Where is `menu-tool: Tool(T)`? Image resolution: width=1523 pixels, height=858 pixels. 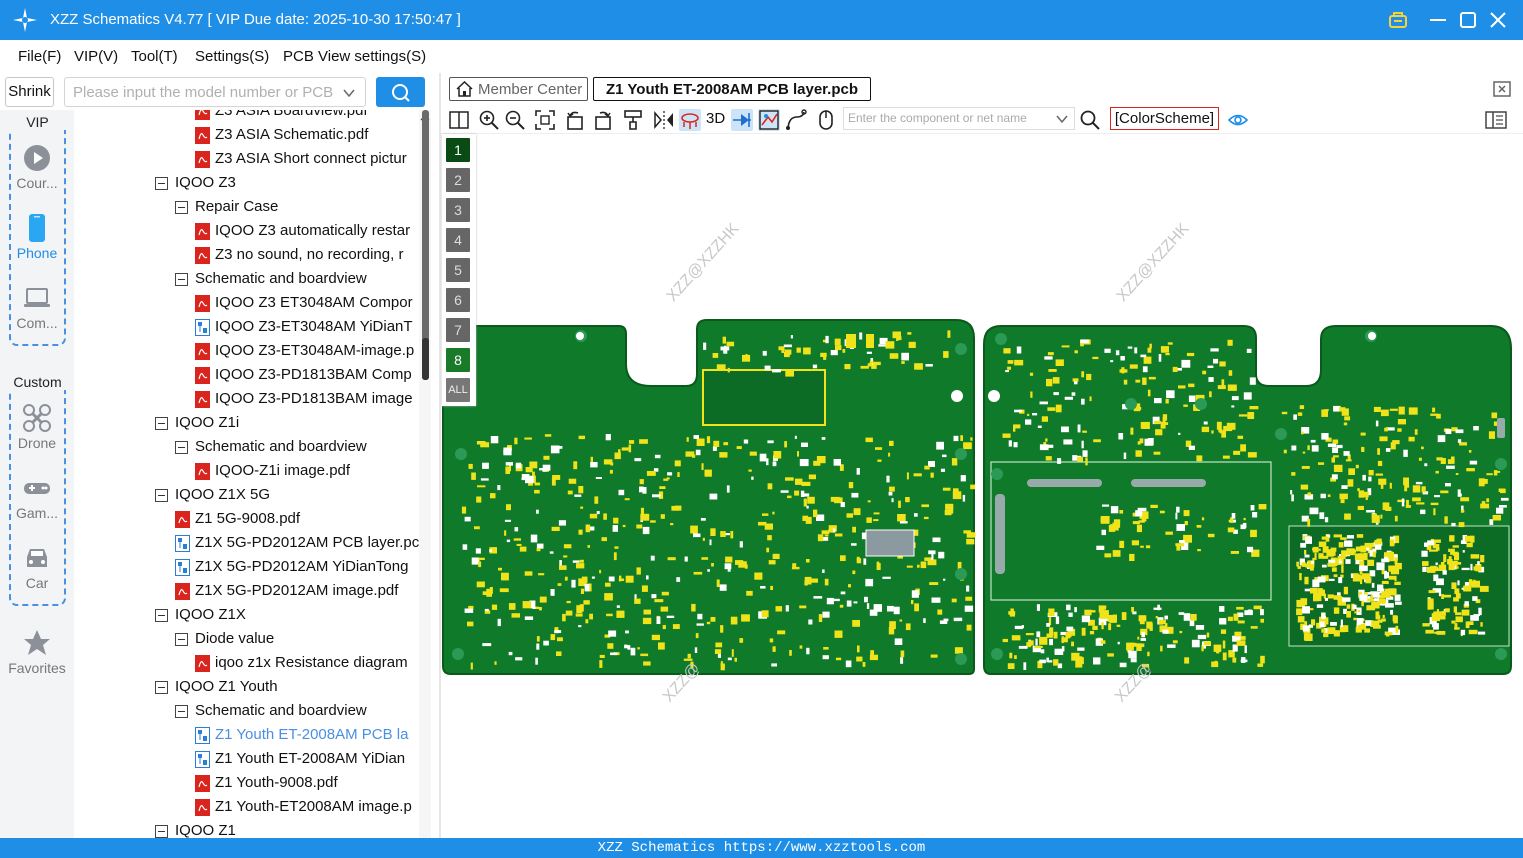 menu-tool: Tool(T) is located at coordinates (154, 56).